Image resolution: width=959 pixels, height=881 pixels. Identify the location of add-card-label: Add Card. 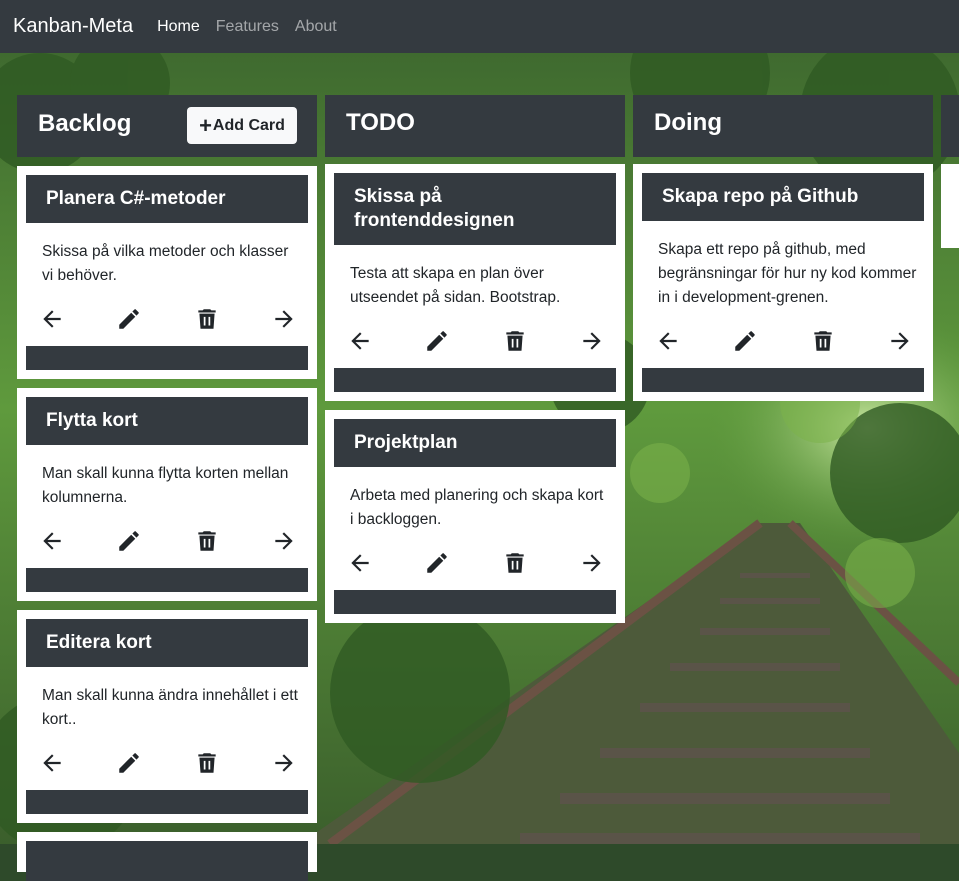
(248, 125).